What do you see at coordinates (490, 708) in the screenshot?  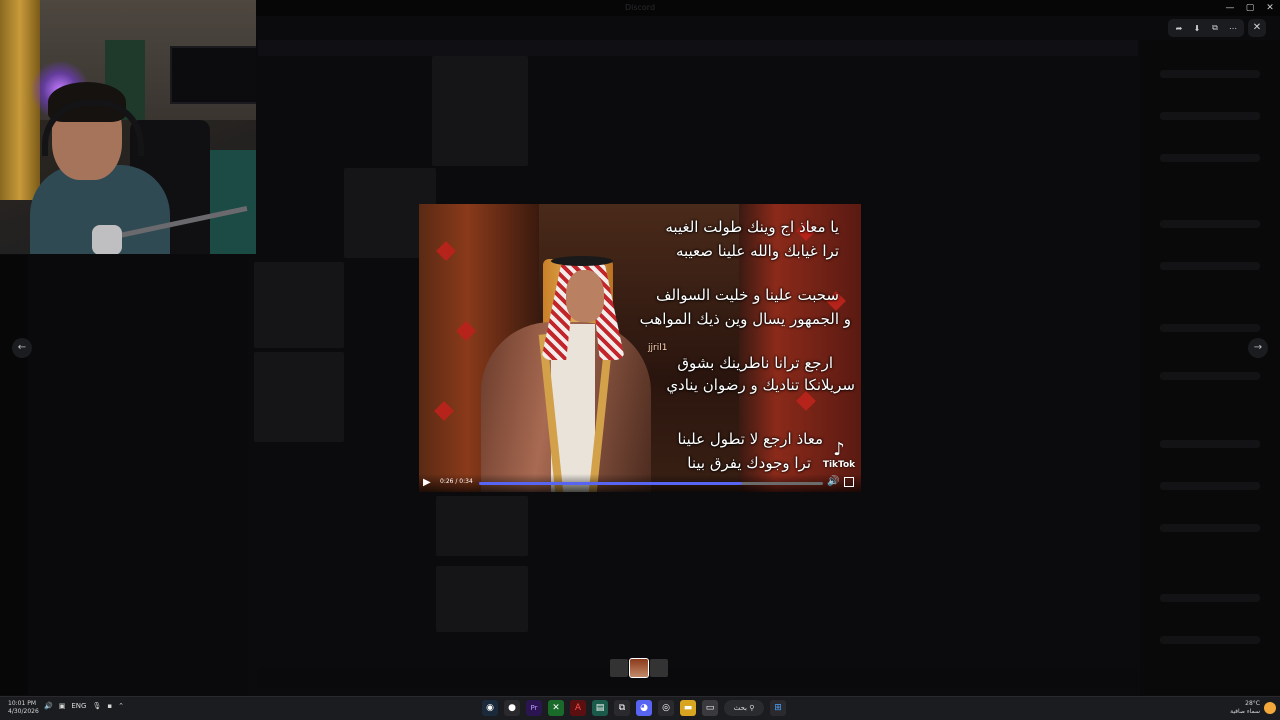 I see `steam-icon: ◉` at bounding box center [490, 708].